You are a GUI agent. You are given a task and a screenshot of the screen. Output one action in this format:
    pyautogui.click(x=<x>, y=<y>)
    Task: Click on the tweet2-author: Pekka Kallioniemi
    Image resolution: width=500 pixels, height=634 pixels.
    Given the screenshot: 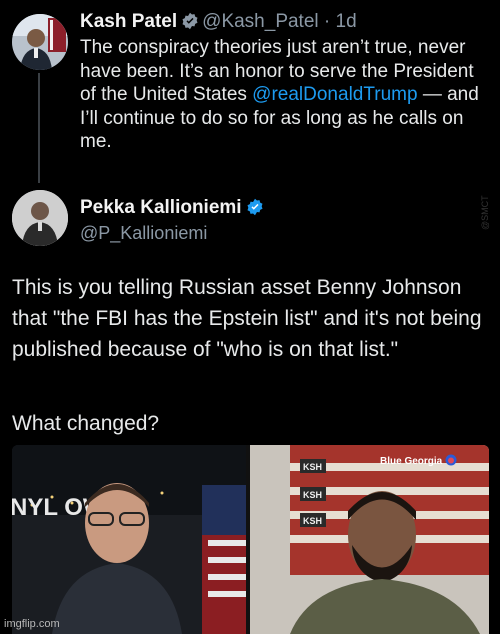 What is the action you would take?
    pyautogui.click(x=173, y=208)
    